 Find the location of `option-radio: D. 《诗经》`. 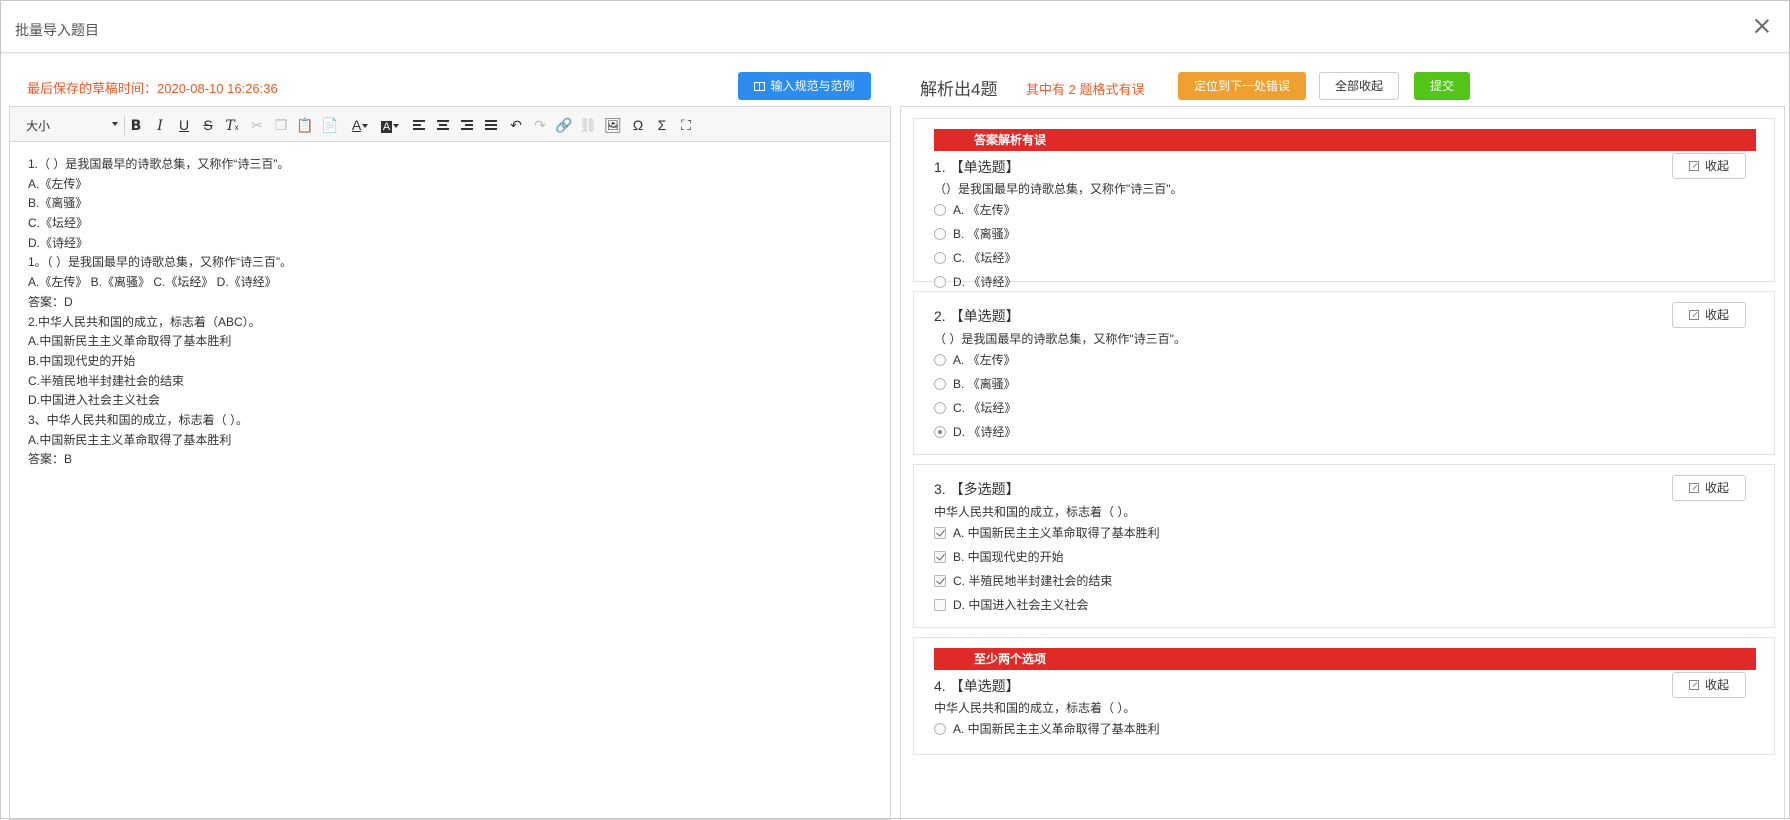

option-radio: D. 《诗经》 is located at coordinates (975, 281).